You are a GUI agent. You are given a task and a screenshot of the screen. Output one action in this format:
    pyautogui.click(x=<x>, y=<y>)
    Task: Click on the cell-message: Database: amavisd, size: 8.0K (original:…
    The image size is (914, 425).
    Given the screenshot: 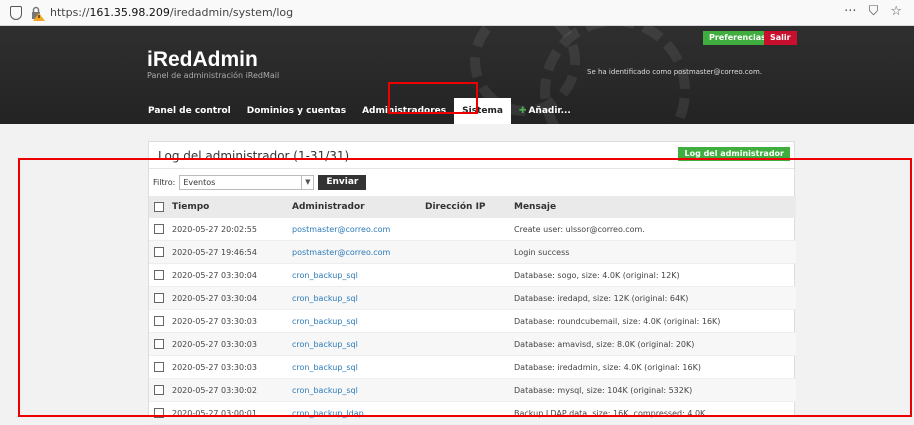 What is the action you would take?
    pyautogui.click(x=604, y=344)
    